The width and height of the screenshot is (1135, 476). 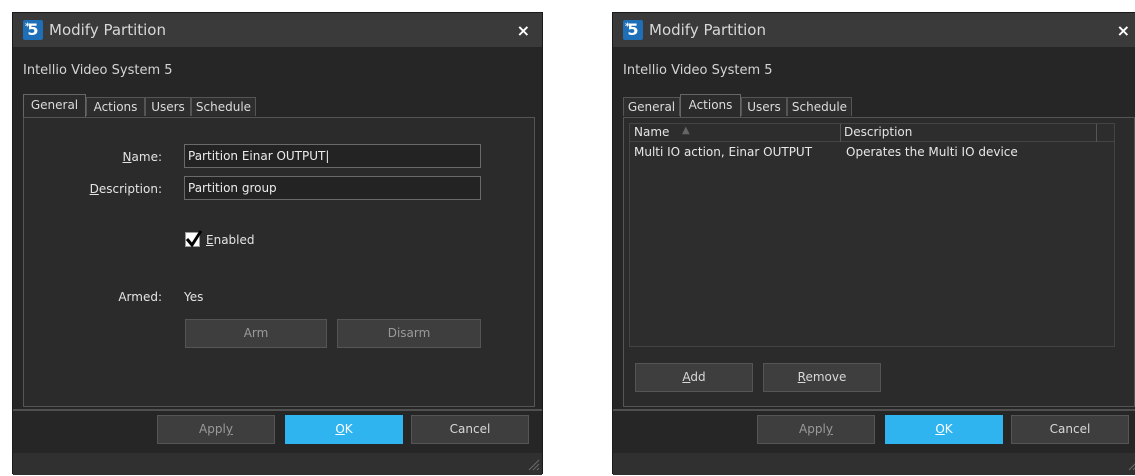 I want to click on name-field-value: Partition Einar OUTPUT, so click(x=257, y=156).